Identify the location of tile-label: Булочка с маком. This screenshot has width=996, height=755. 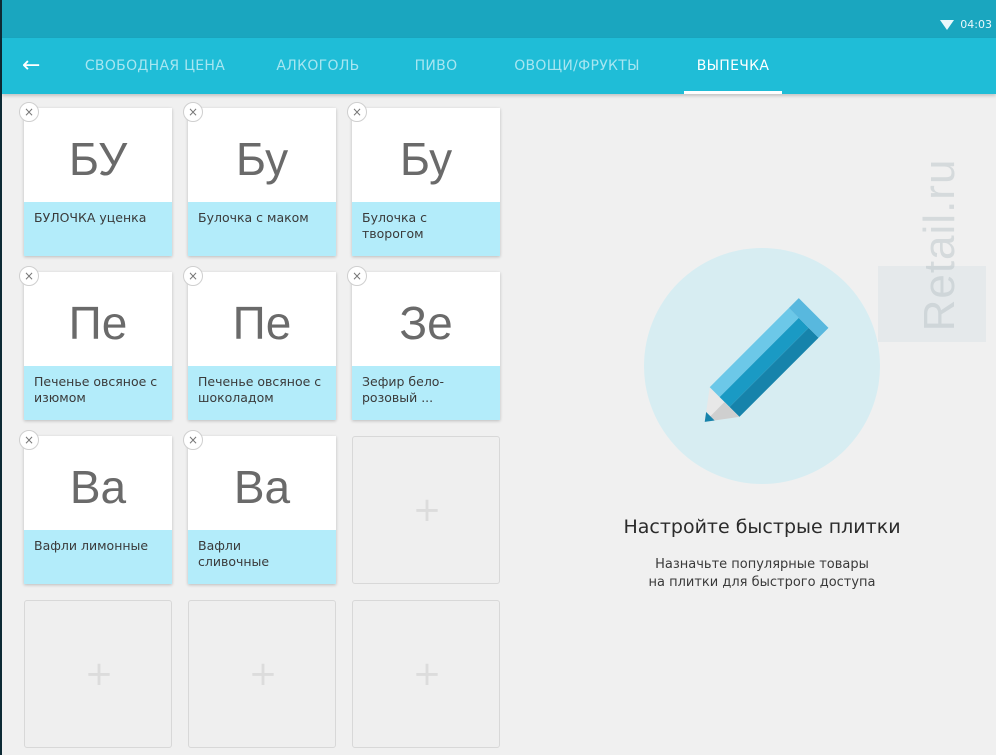
(253, 217).